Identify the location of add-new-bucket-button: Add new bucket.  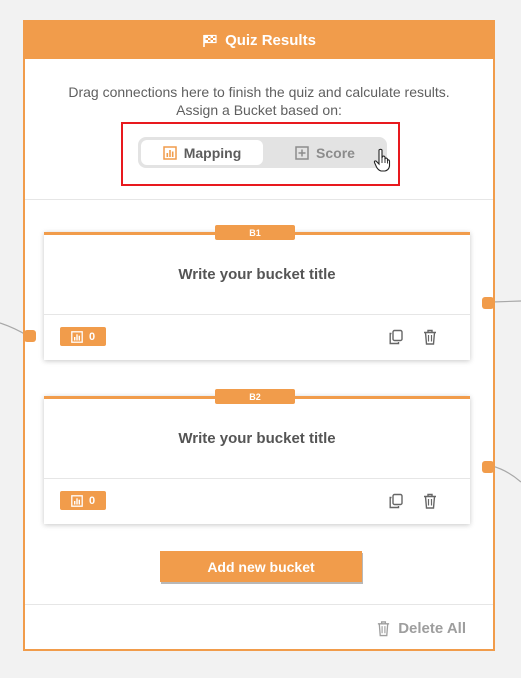
(261, 566).